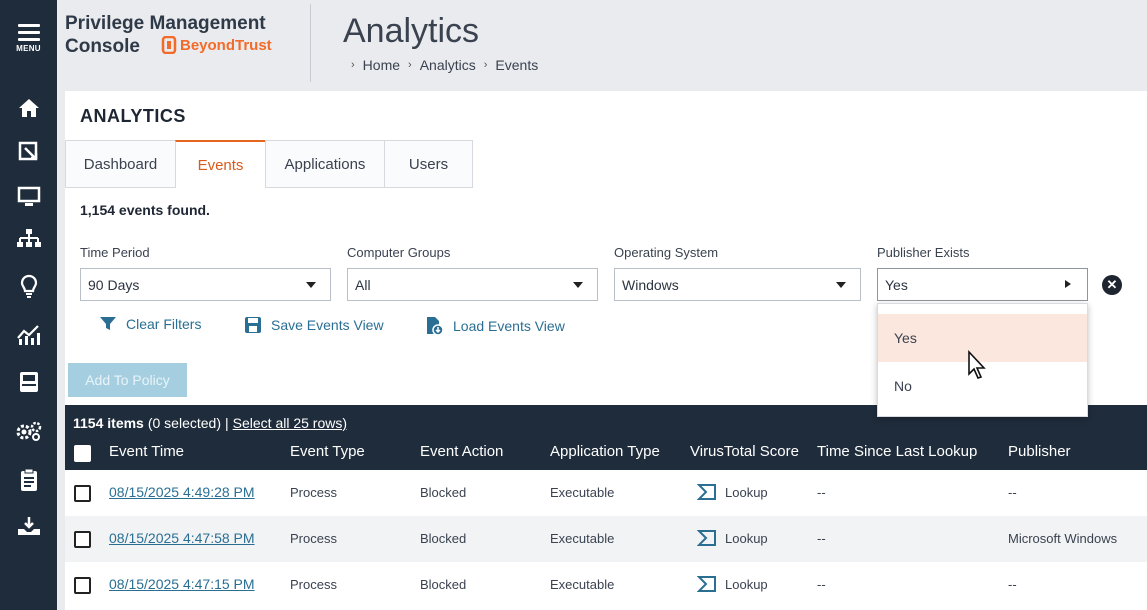 The image size is (1147, 610). I want to click on save-icon, so click(253, 325).